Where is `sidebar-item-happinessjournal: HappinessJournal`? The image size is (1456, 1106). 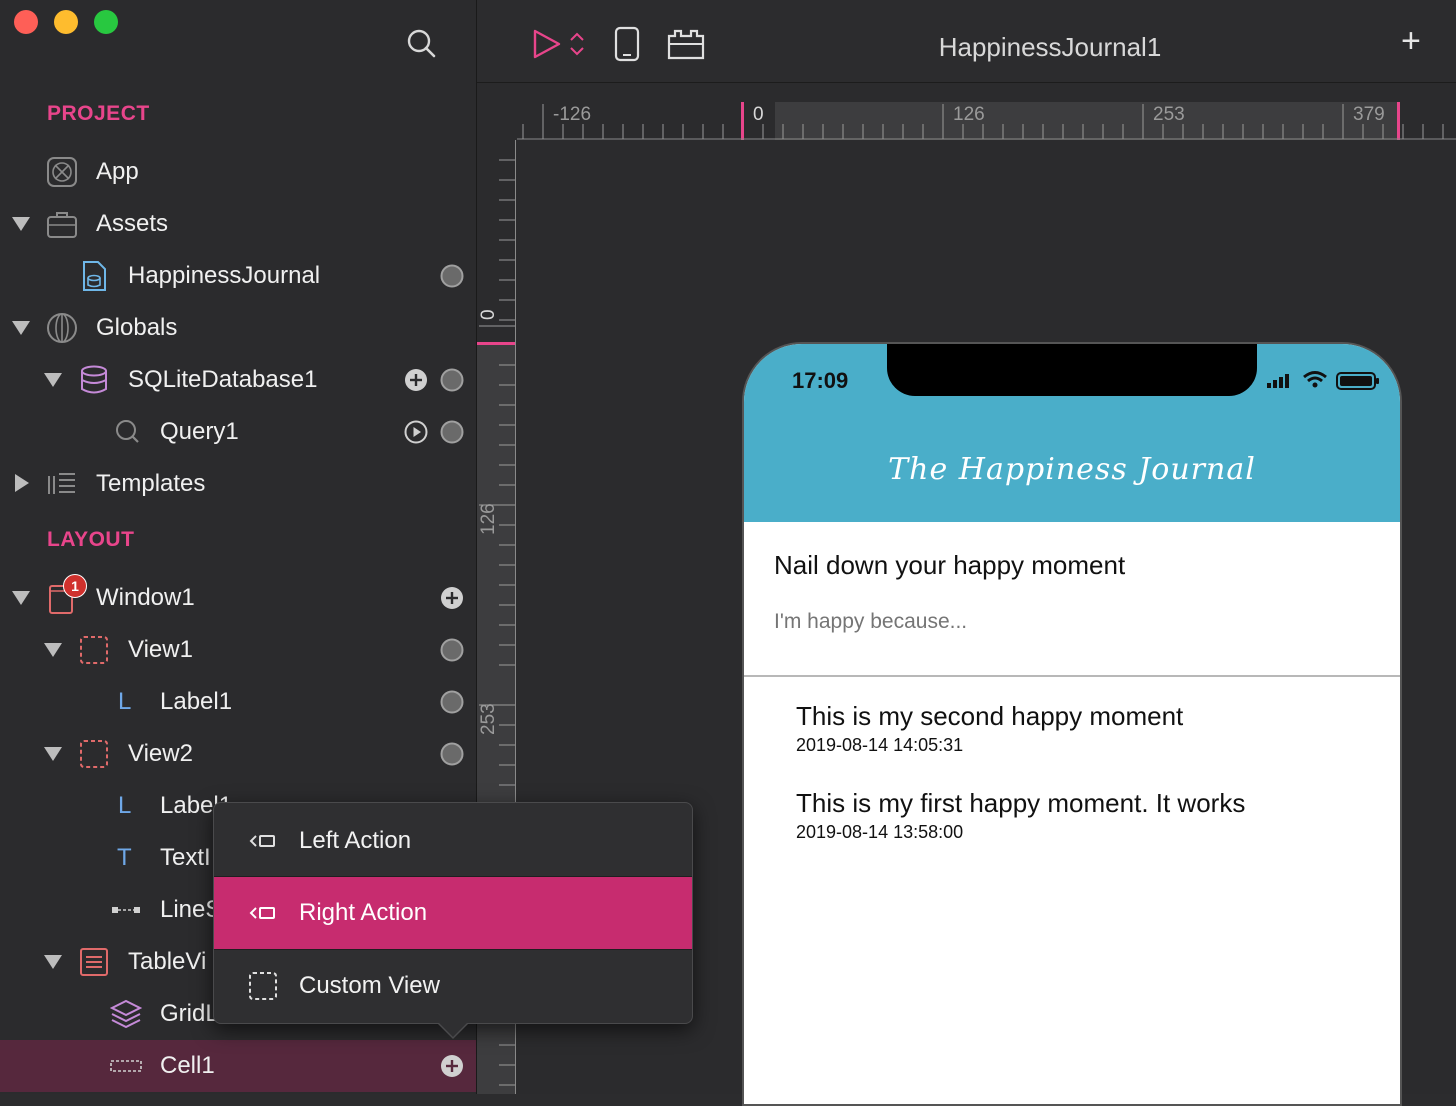 sidebar-item-happinessjournal: HappinessJournal is located at coordinates (238, 276).